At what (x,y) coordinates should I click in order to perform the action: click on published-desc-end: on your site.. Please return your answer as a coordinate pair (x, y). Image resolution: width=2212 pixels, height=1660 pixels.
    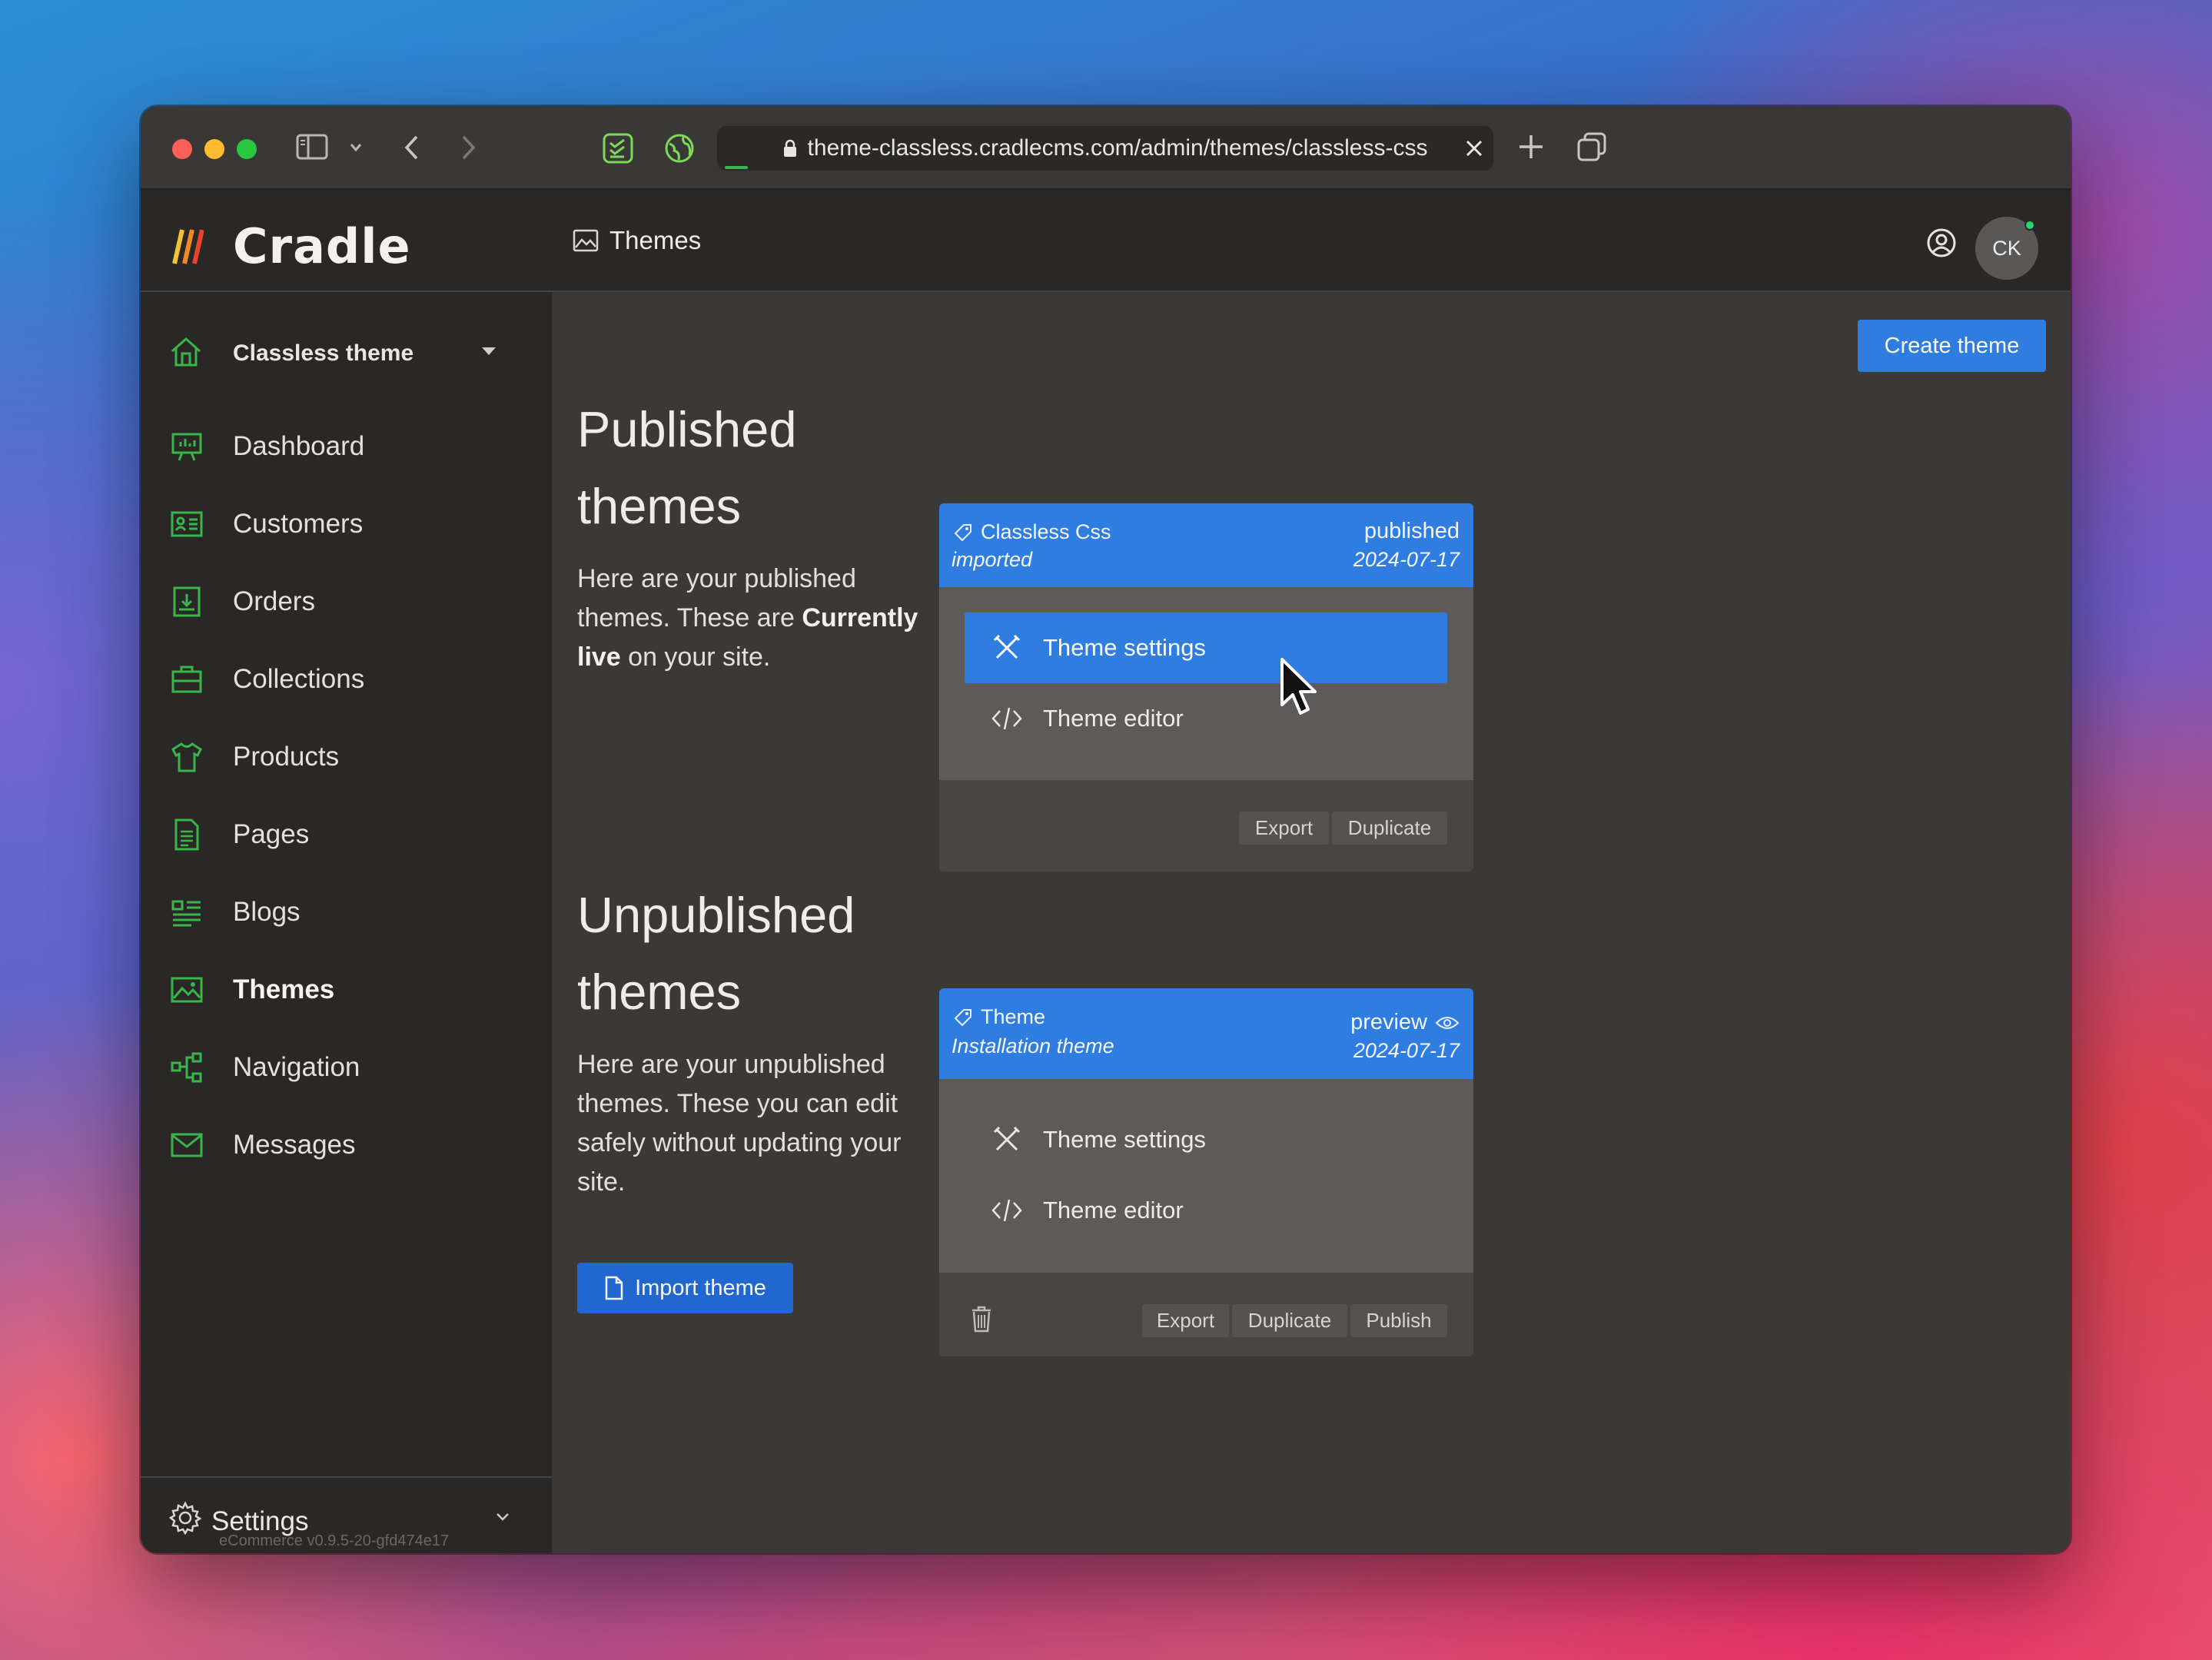
    Looking at the image, I should click on (695, 657).